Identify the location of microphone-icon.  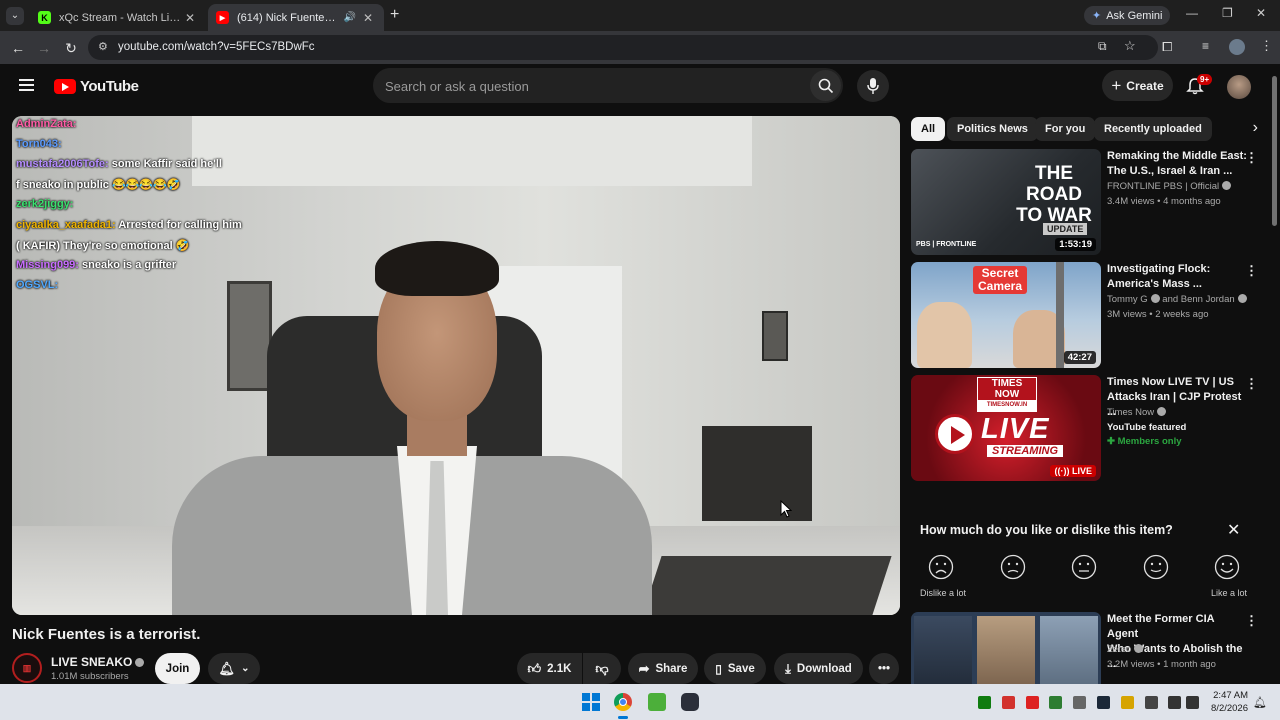
(1151, 702).